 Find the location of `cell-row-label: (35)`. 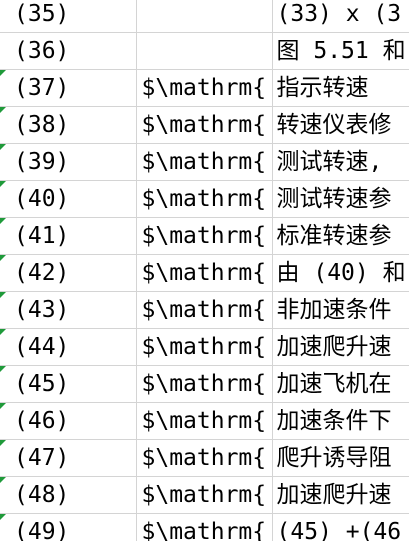

cell-row-label: (35) is located at coordinates (68, 16).